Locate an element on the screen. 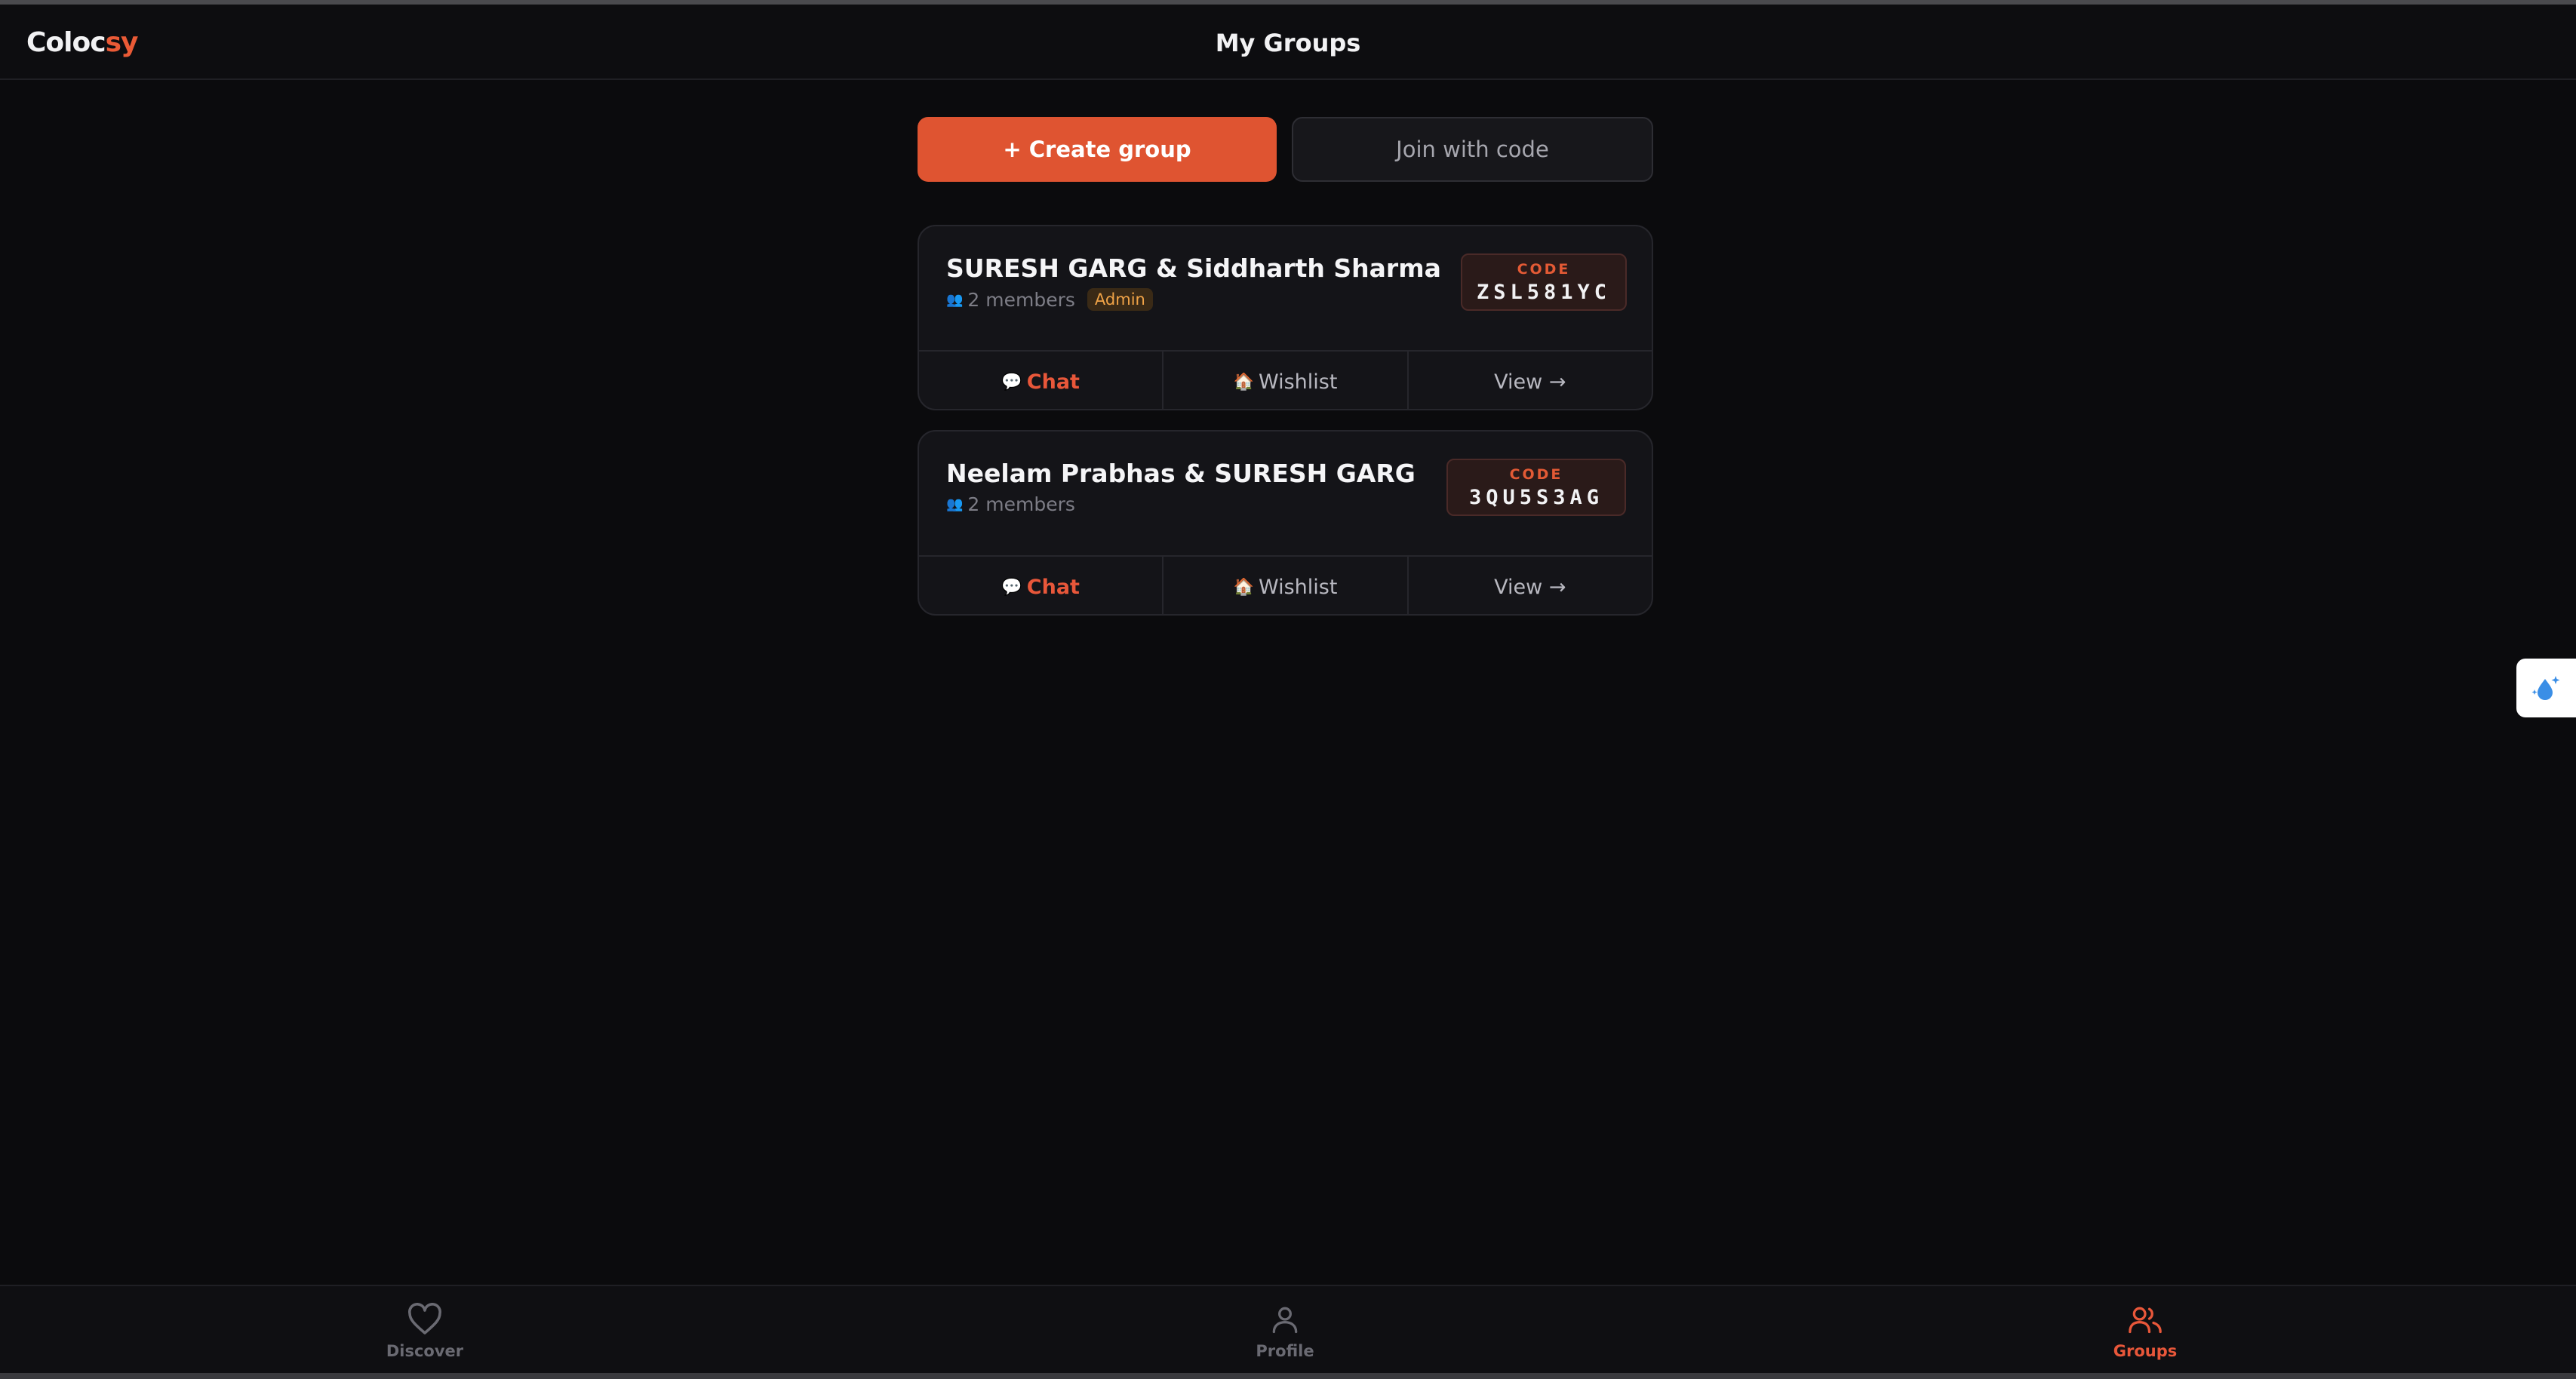 The height and width of the screenshot is (1379, 2576). nav-groups: Groups is located at coordinates (2145, 1331).